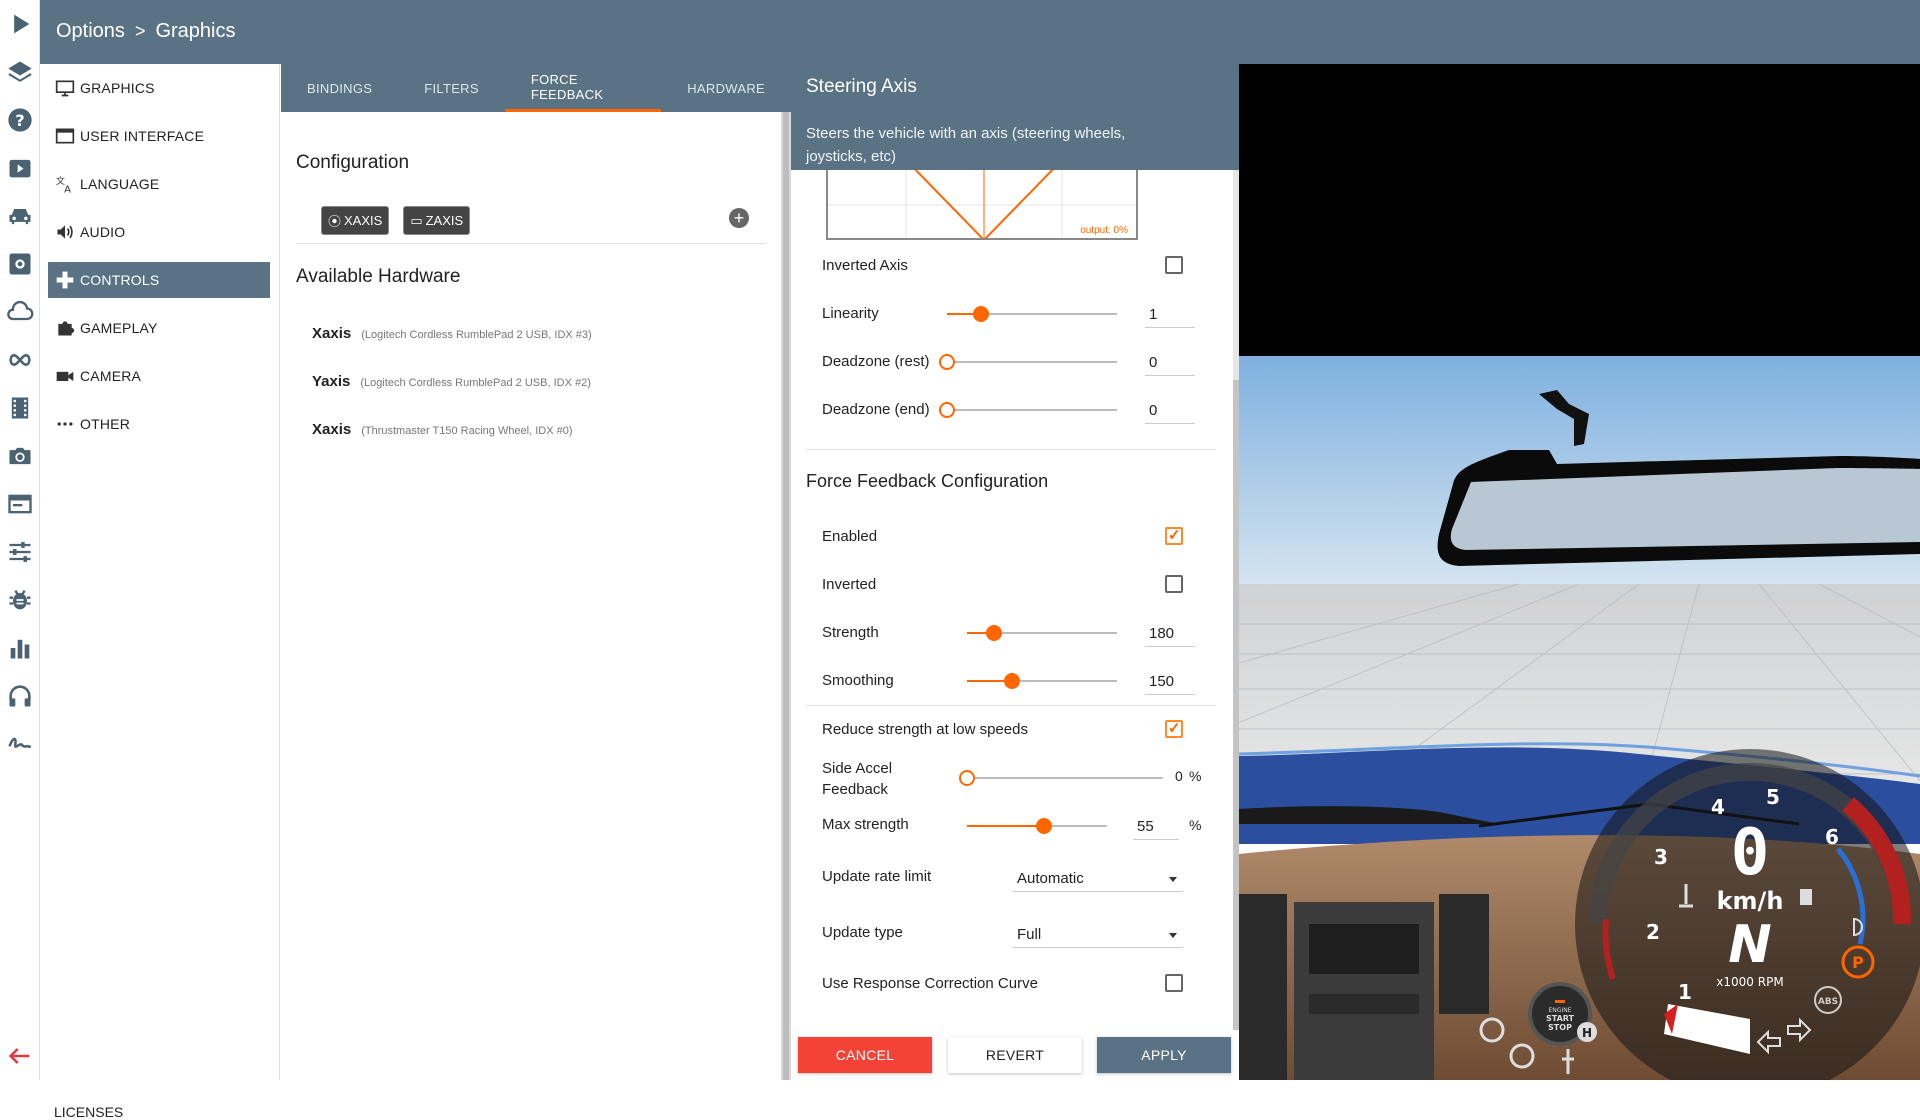 Image resolution: width=1920 pixels, height=1120 pixels. Describe the element at coordinates (1042, 633) in the screenshot. I see `strength-slider` at that location.